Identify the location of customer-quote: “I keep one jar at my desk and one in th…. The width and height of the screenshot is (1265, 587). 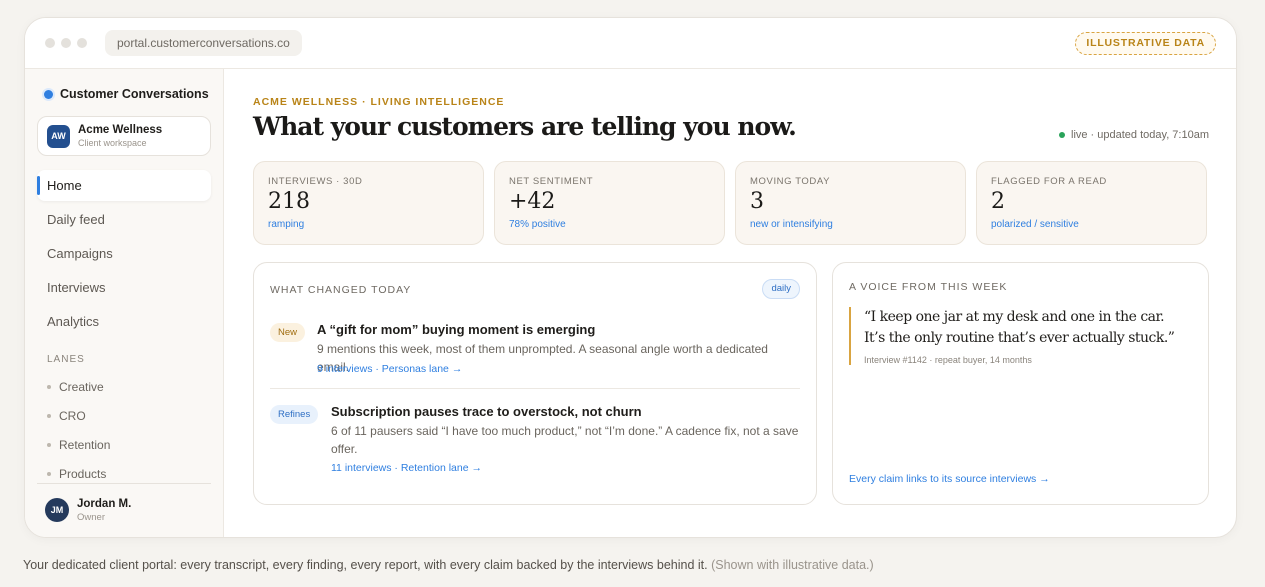
(1019, 327).